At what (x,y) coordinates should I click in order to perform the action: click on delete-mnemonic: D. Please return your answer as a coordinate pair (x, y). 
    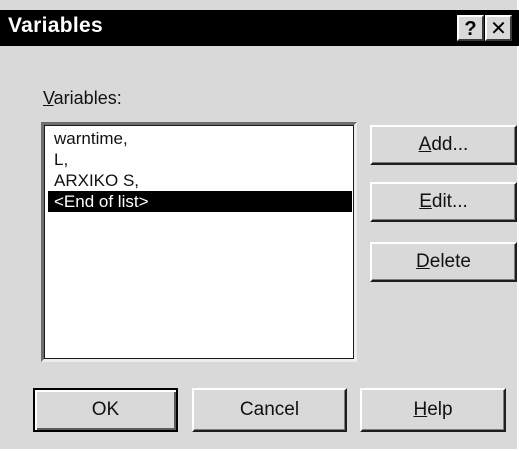
    Looking at the image, I should click on (423, 261).